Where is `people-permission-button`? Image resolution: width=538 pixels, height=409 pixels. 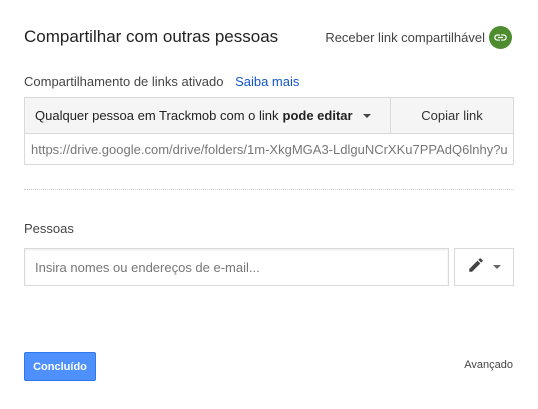 people-permission-button is located at coordinates (484, 267).